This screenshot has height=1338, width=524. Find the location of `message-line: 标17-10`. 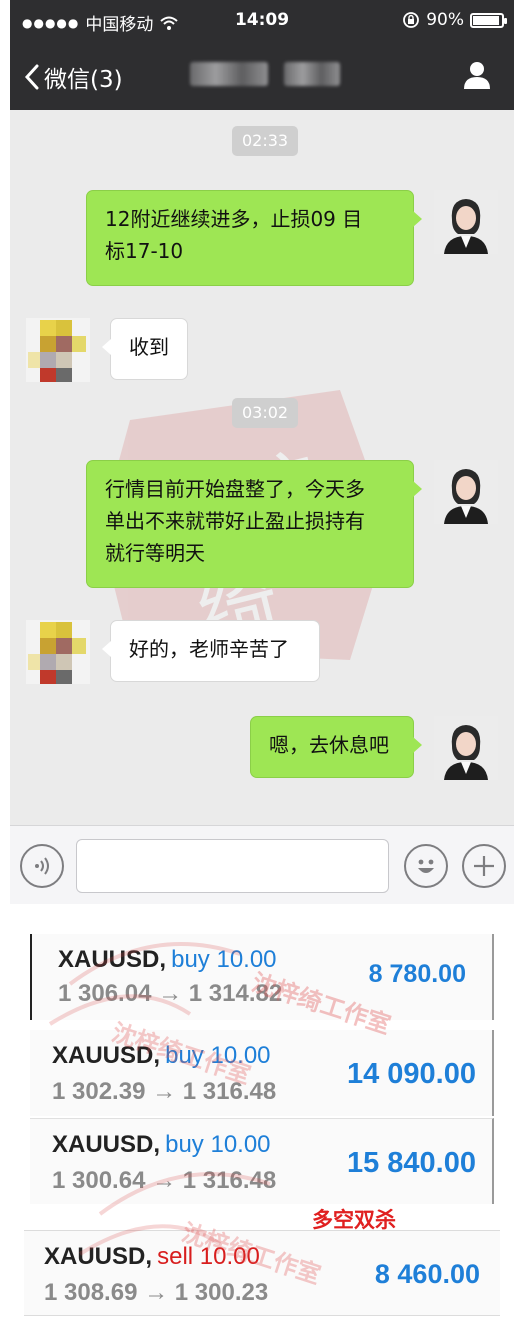

message-line: 标17-10 is located at coordinates (144, 251).